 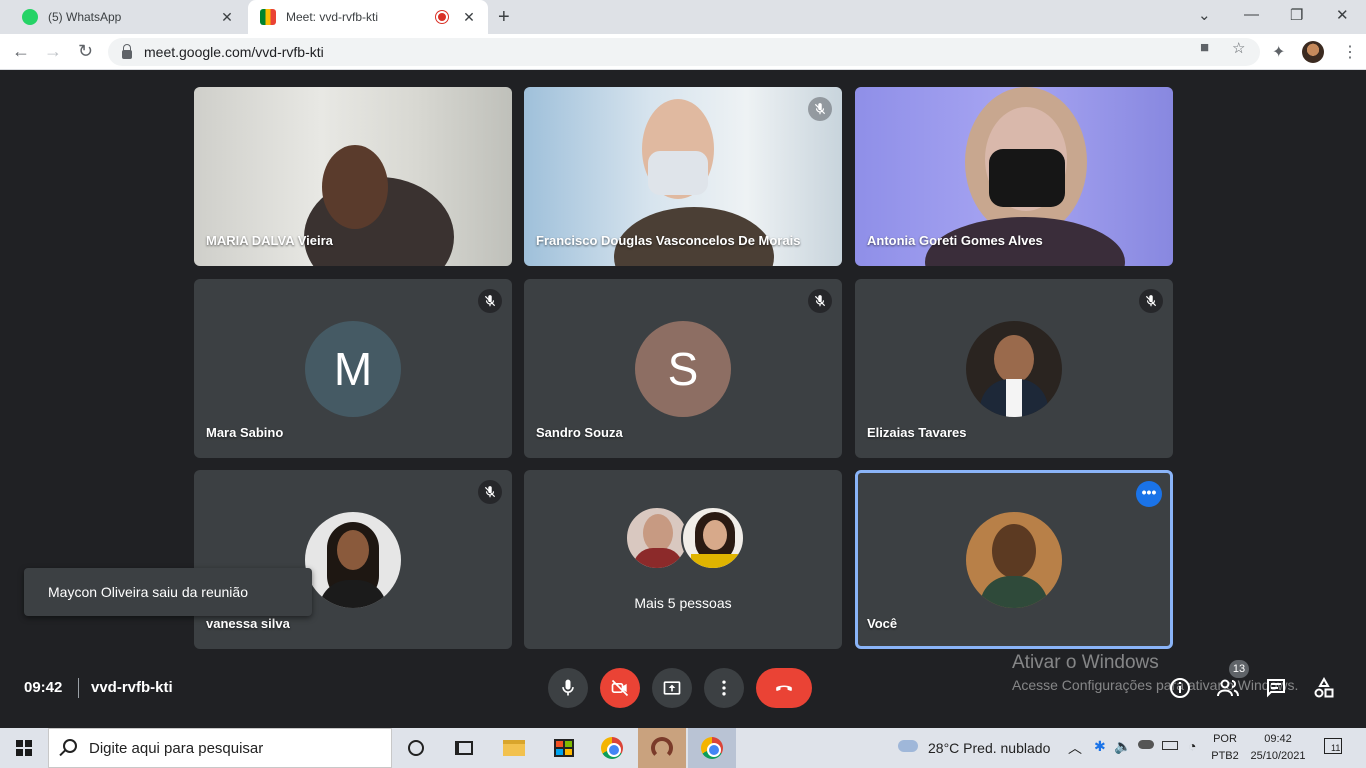 I want to click on participant-tile: Mais 5 pessoas, so click(x=683, y=559).